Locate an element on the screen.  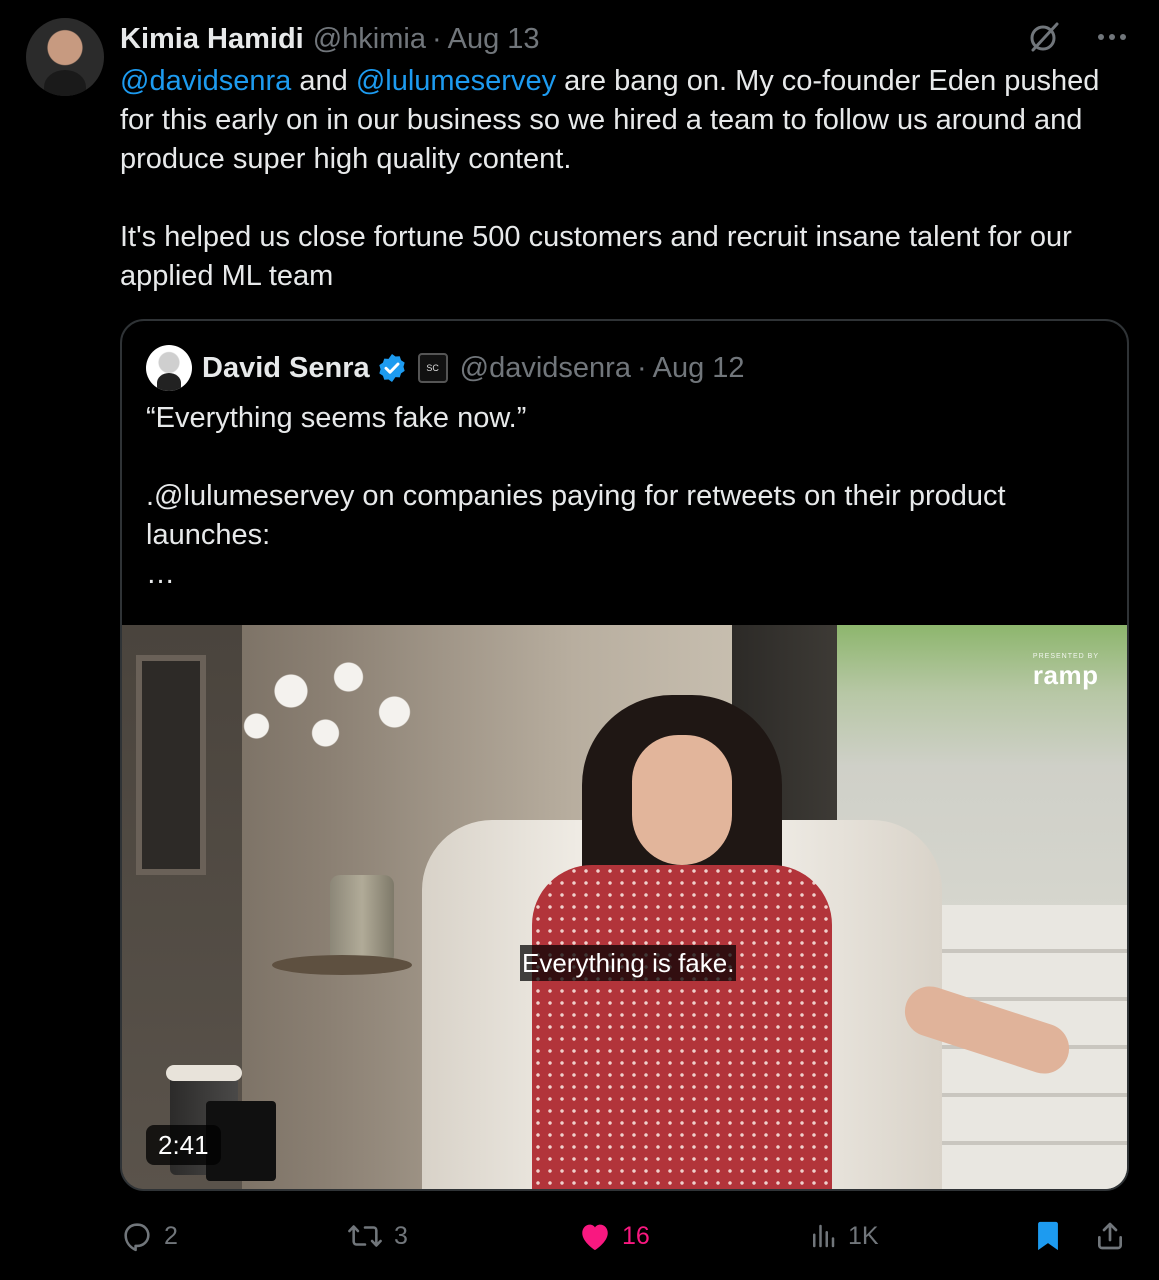
video-scene-person-face is located at coordinates (682, 800).